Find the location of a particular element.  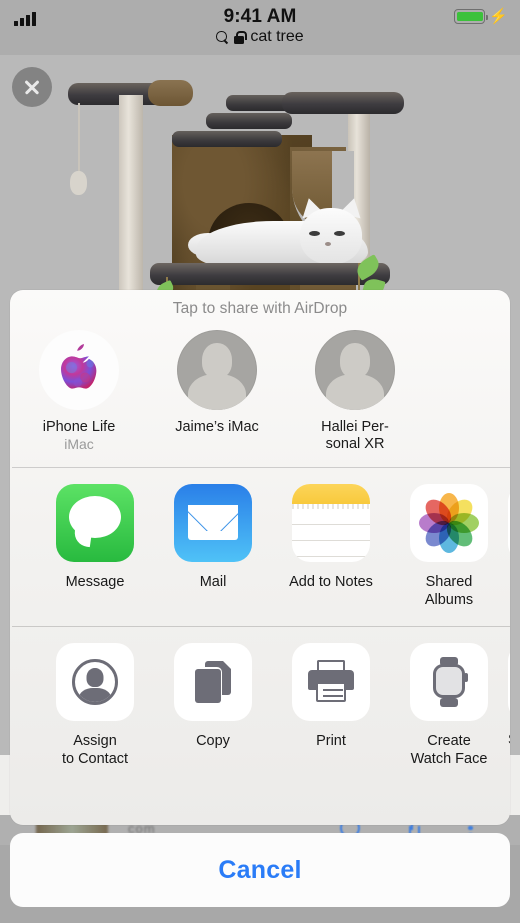

assign-to-contact-icon is located at coordinates (95, 682).